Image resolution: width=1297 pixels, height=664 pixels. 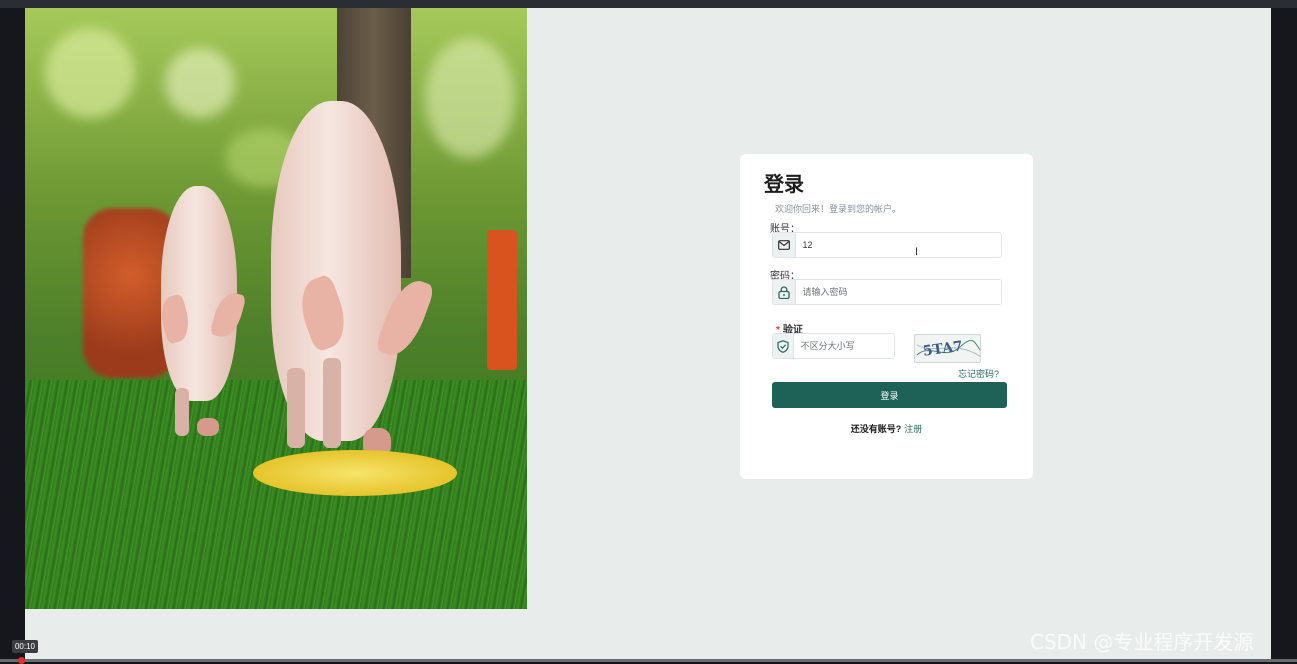 I want to click on account-input, so click(x=898, y=245).